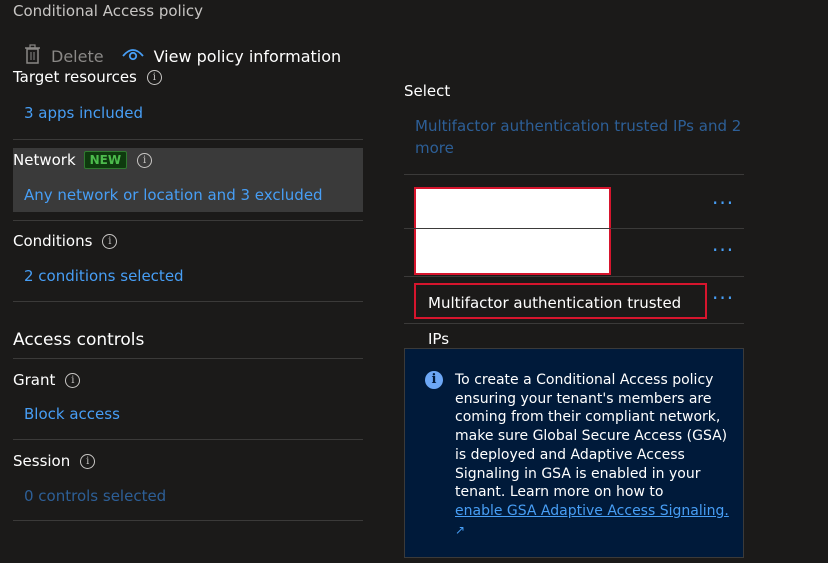  What do you see at coordinates (79, 340) in the screenshot?
I see `access-controls-heading: Access controls` at bounding box center [79, 340].